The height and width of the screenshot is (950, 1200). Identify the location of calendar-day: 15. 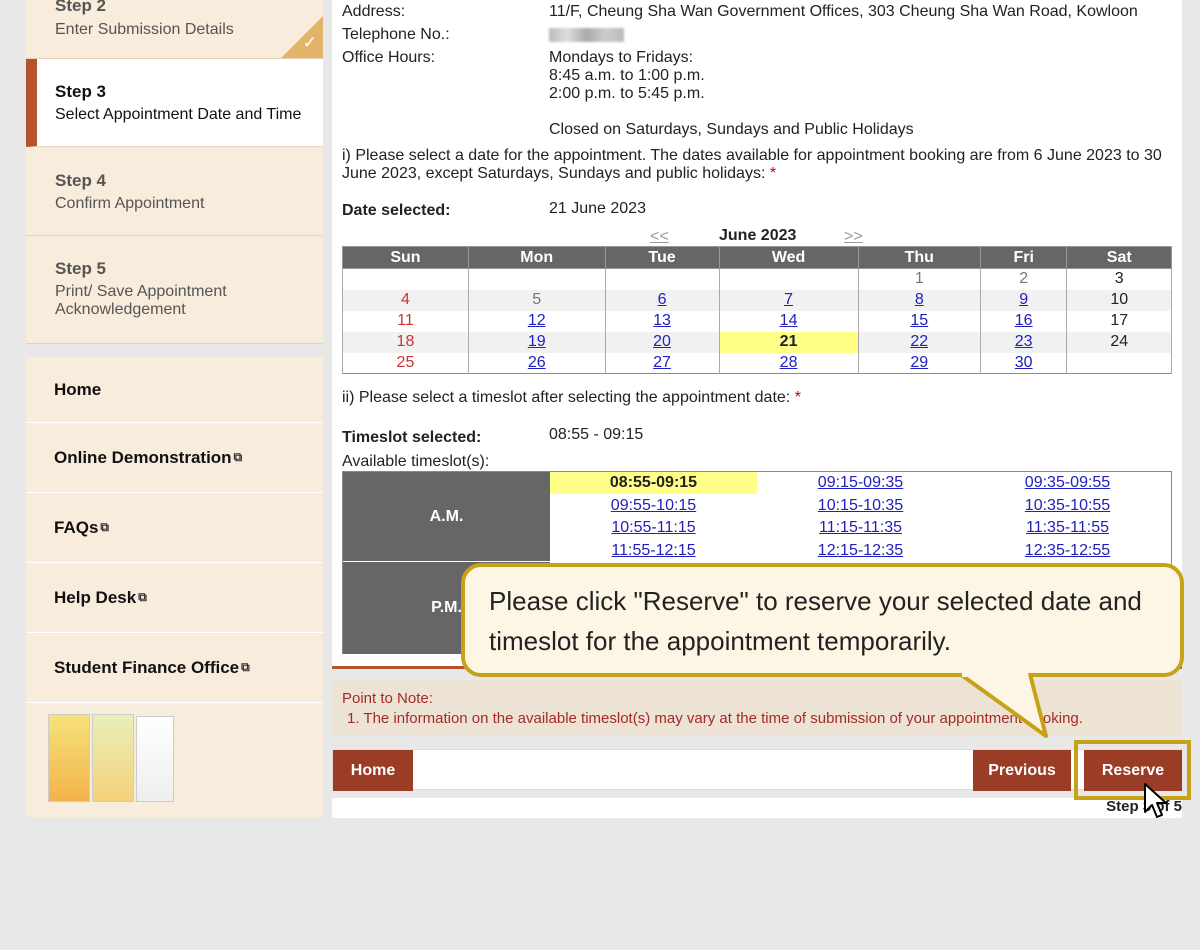
(919, 321).